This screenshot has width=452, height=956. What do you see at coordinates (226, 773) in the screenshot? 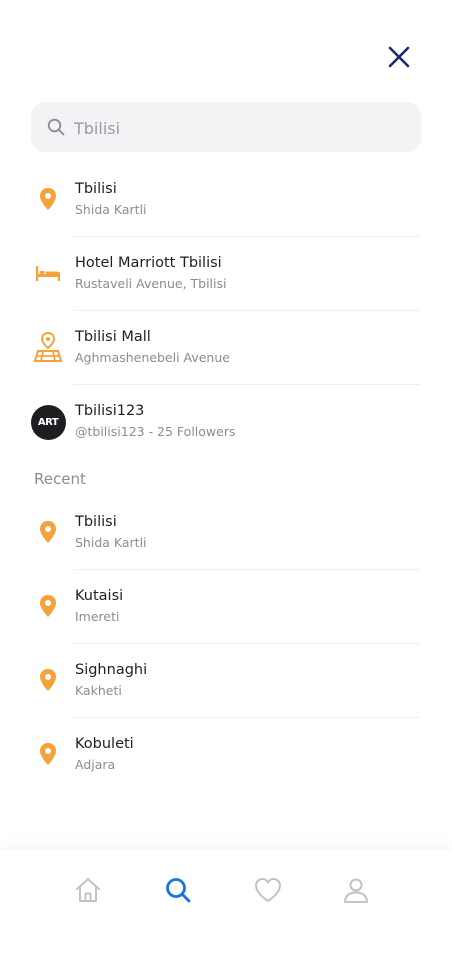
I see `recent-item: Kobuleti Adjara` at bounding box center [226, 773].